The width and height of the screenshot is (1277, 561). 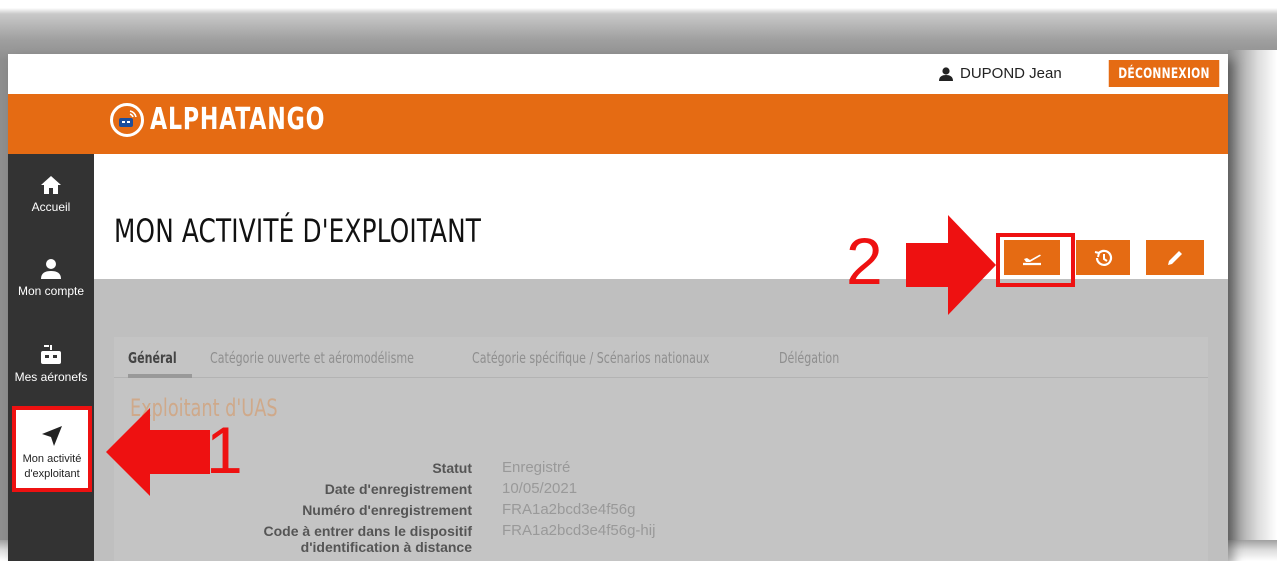 What do you see at coordinates (52, 436) in the screenshot?
I see `navigation-arrow-icon` at bounding box center [52, 436].